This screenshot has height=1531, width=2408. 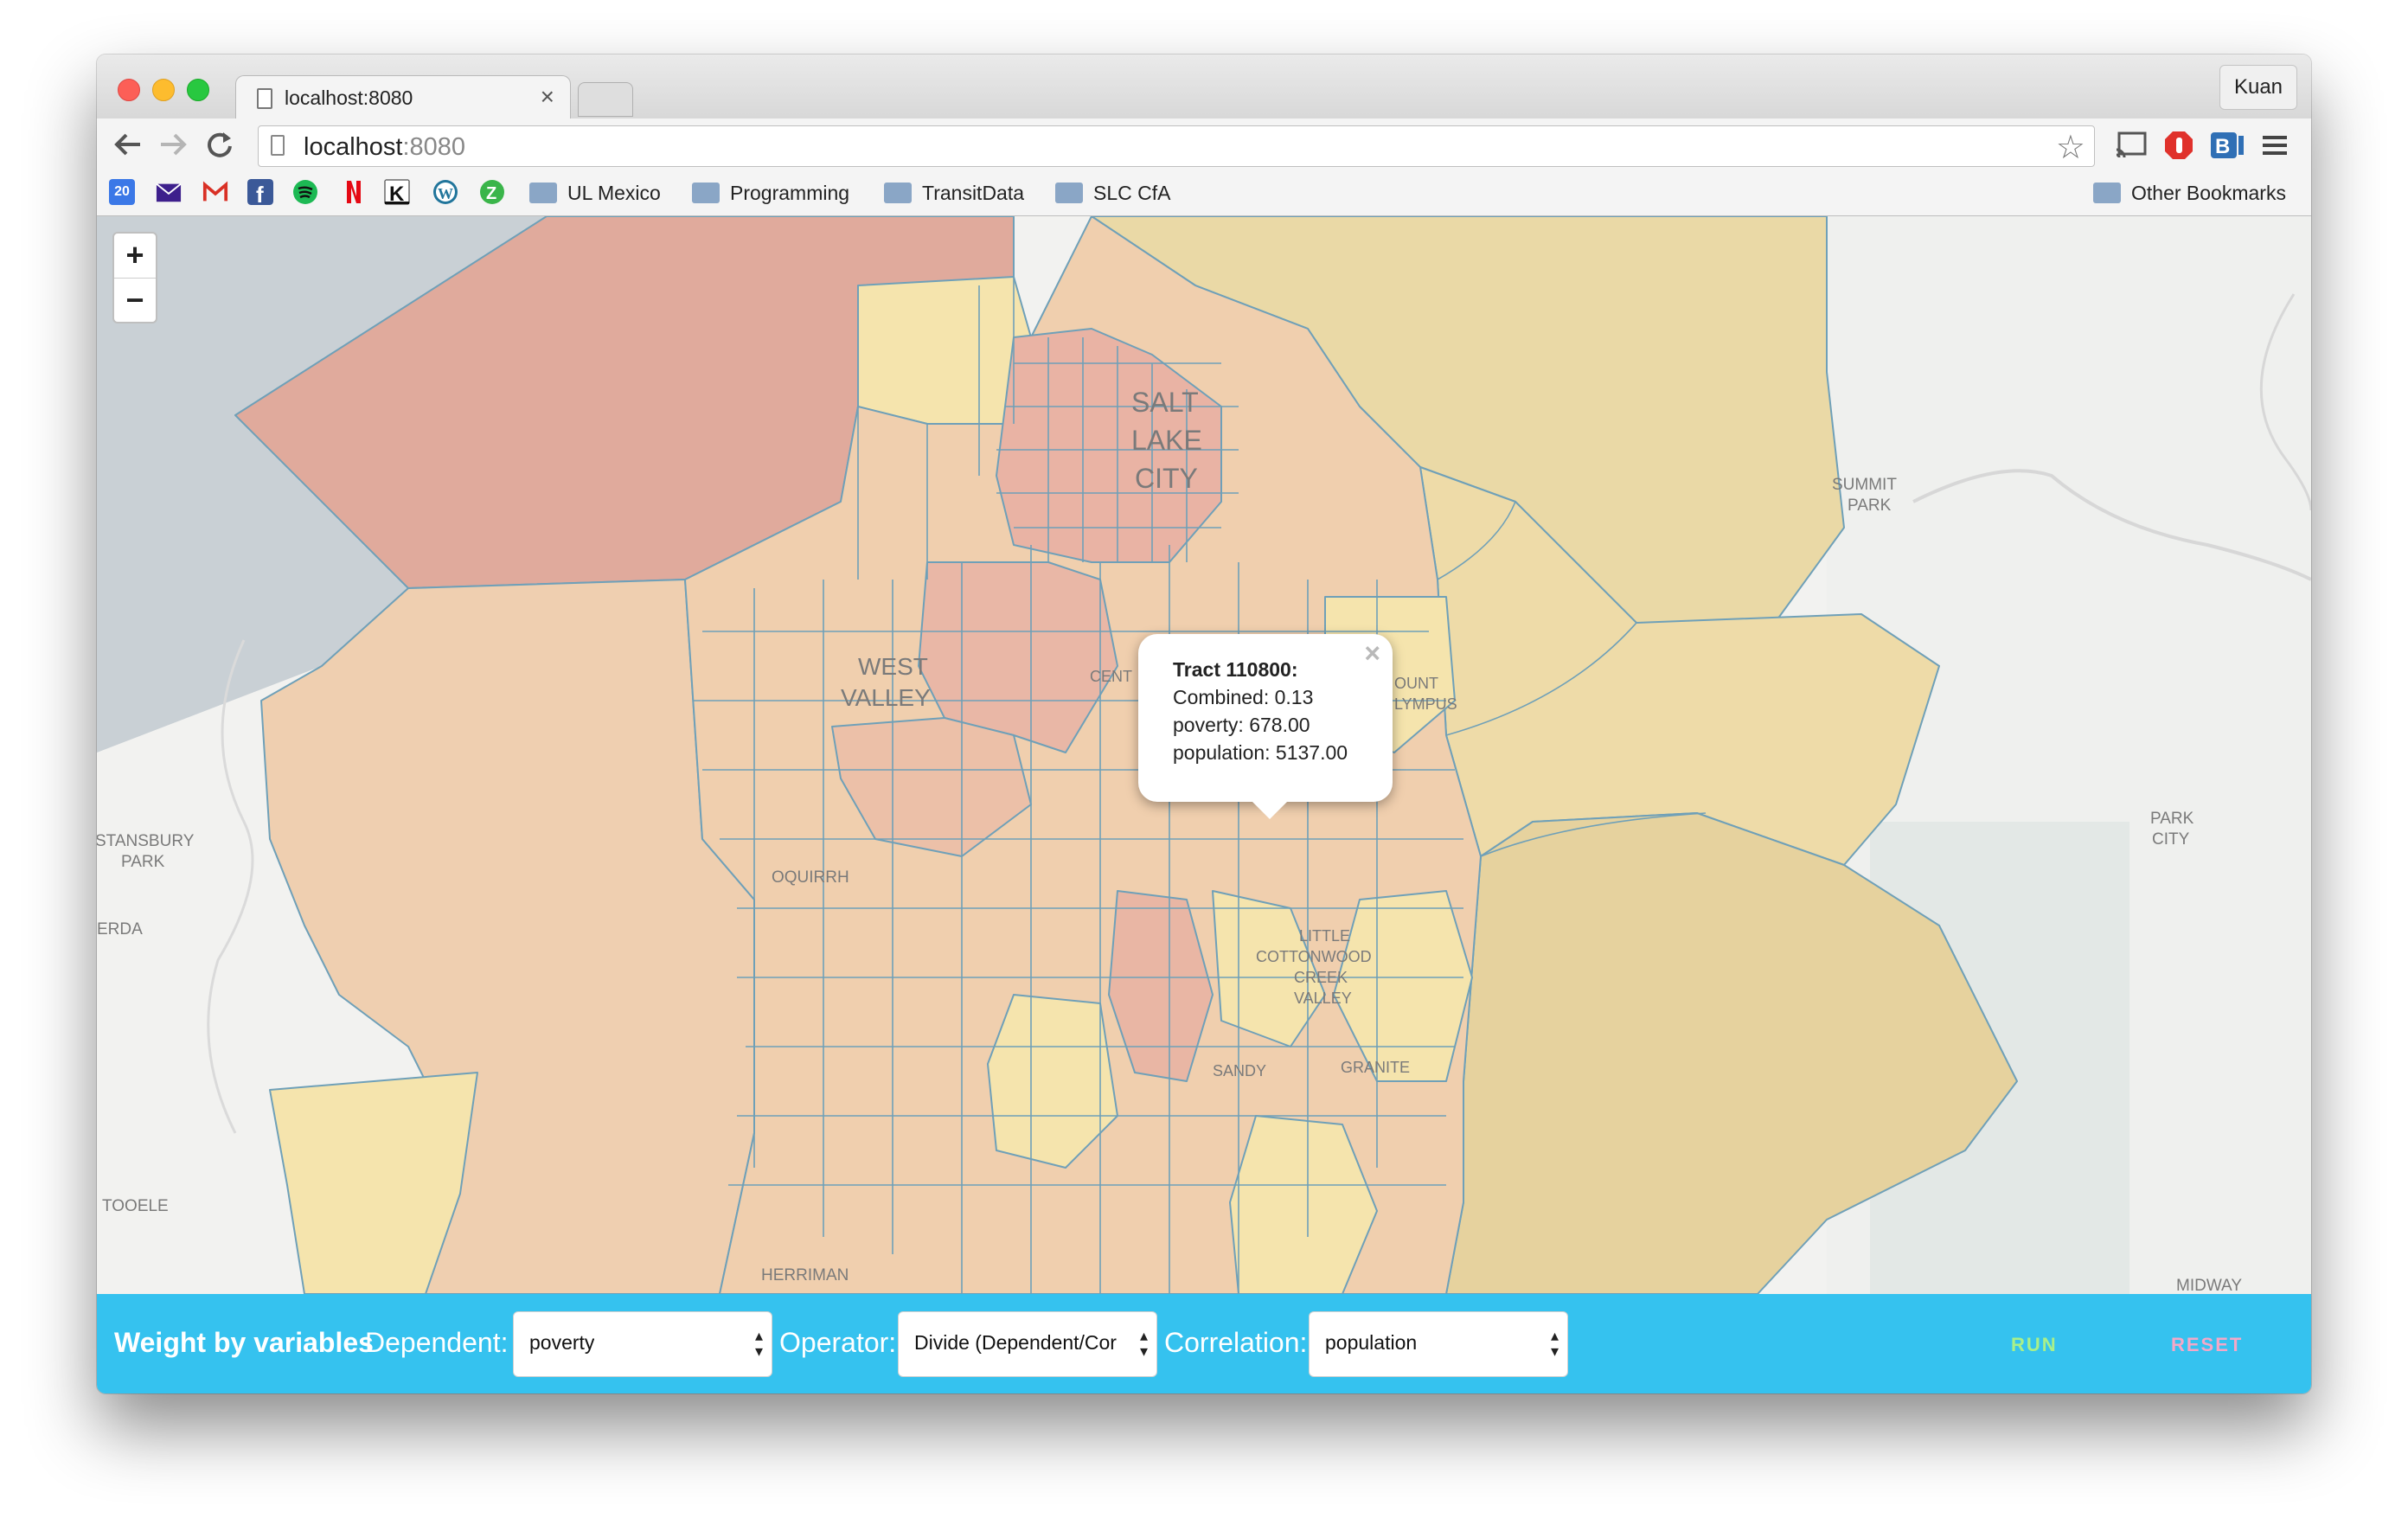 What do you see at coordinates (1324, 936) in the screenshot?
I see `label-little: LITTLE` at bounding box center [1324, 936].